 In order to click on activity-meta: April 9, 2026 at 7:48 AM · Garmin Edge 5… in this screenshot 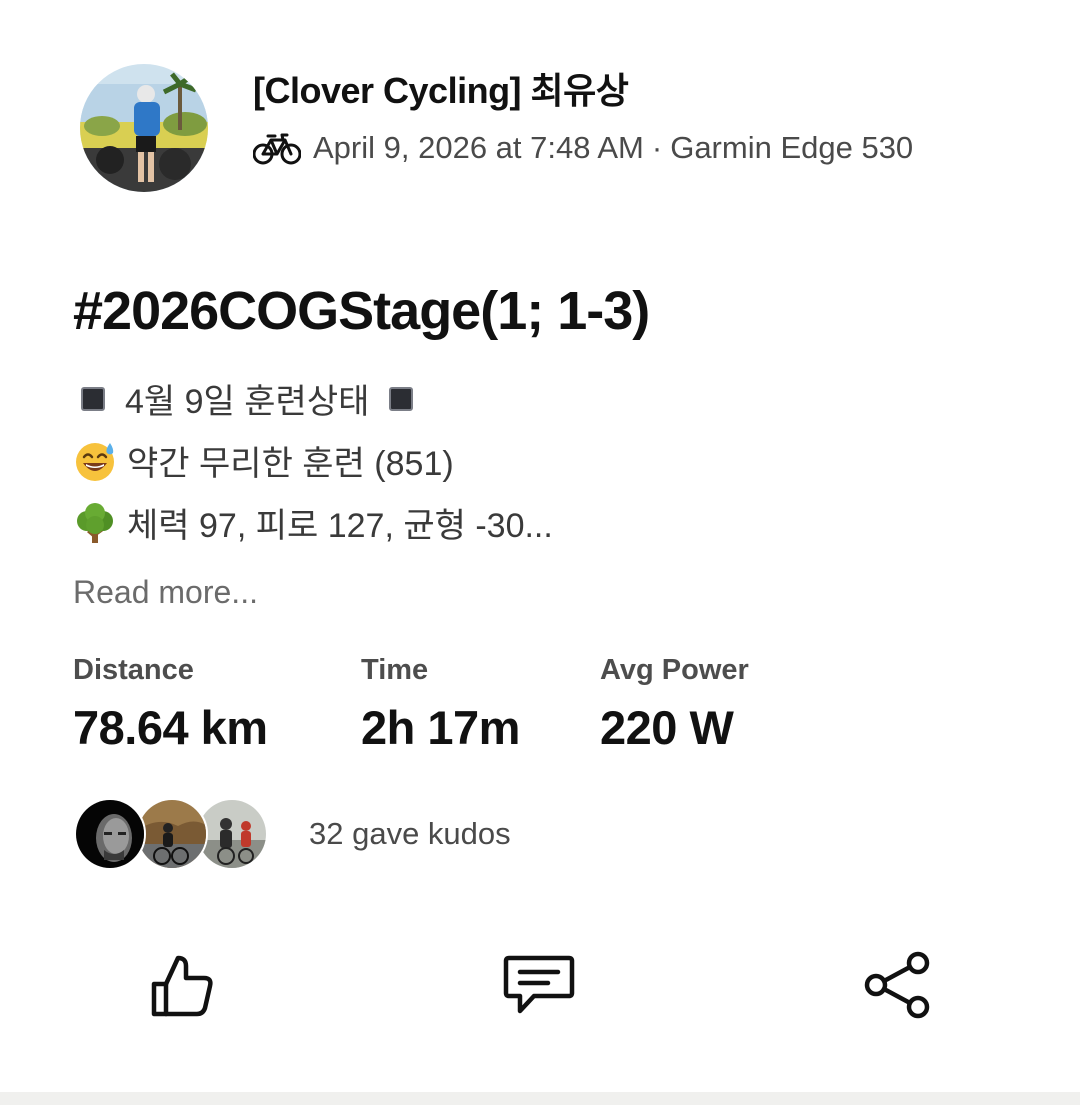, I will do `click(583, 148)`.